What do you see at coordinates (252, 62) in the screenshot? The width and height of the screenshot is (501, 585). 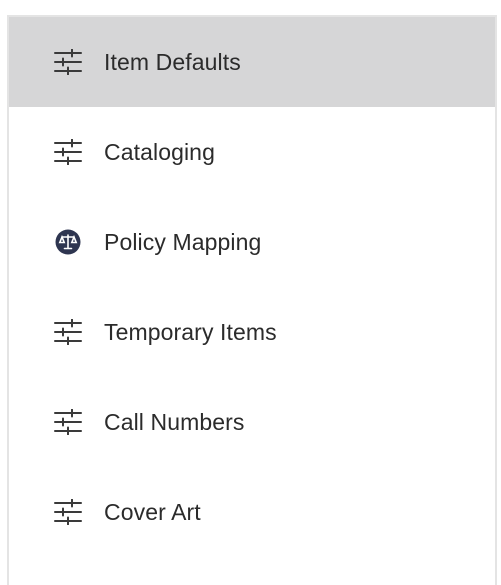 I see `menu-item-item-defaults: Item Defaults` at bounding box center [252, 62].